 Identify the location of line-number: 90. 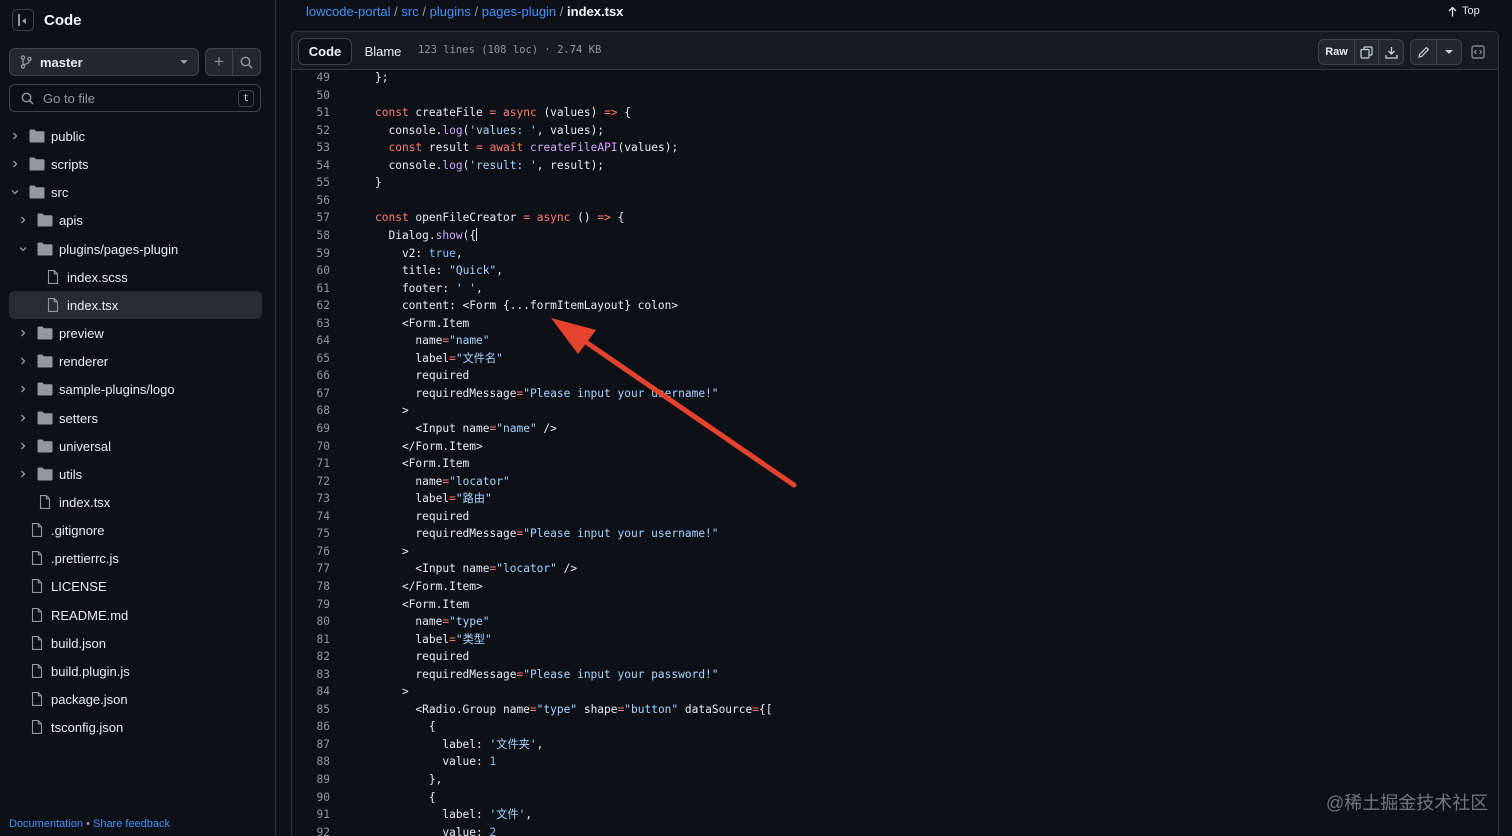
(311, 798).